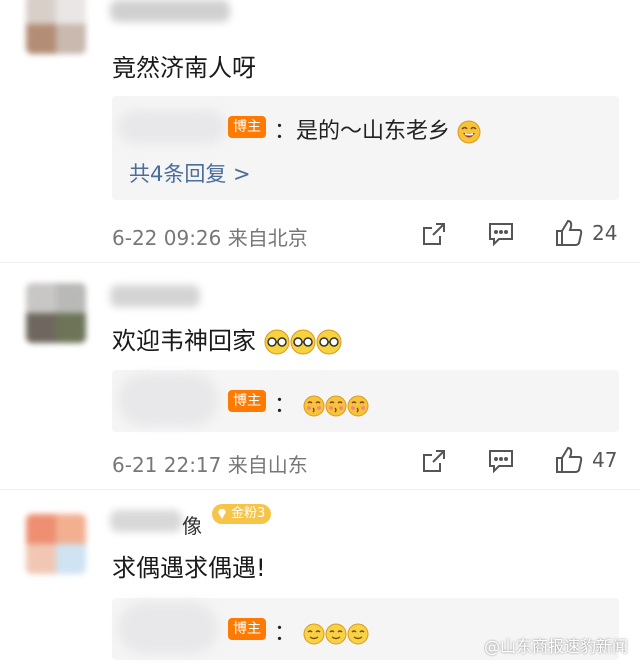 Image resolution: width=640 pixels, height=667 pixels. What do you see at coordinates (184, 68) in the screenshot?
I see `comment-text: 竟然济南人呀` at bounding box center [184, 68].